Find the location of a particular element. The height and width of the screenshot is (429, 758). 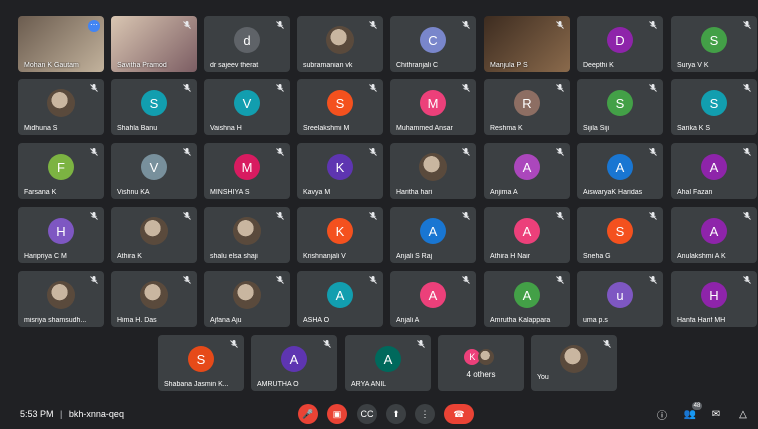

participant-tile: Manjula P S is located at coordinates (527, 44).